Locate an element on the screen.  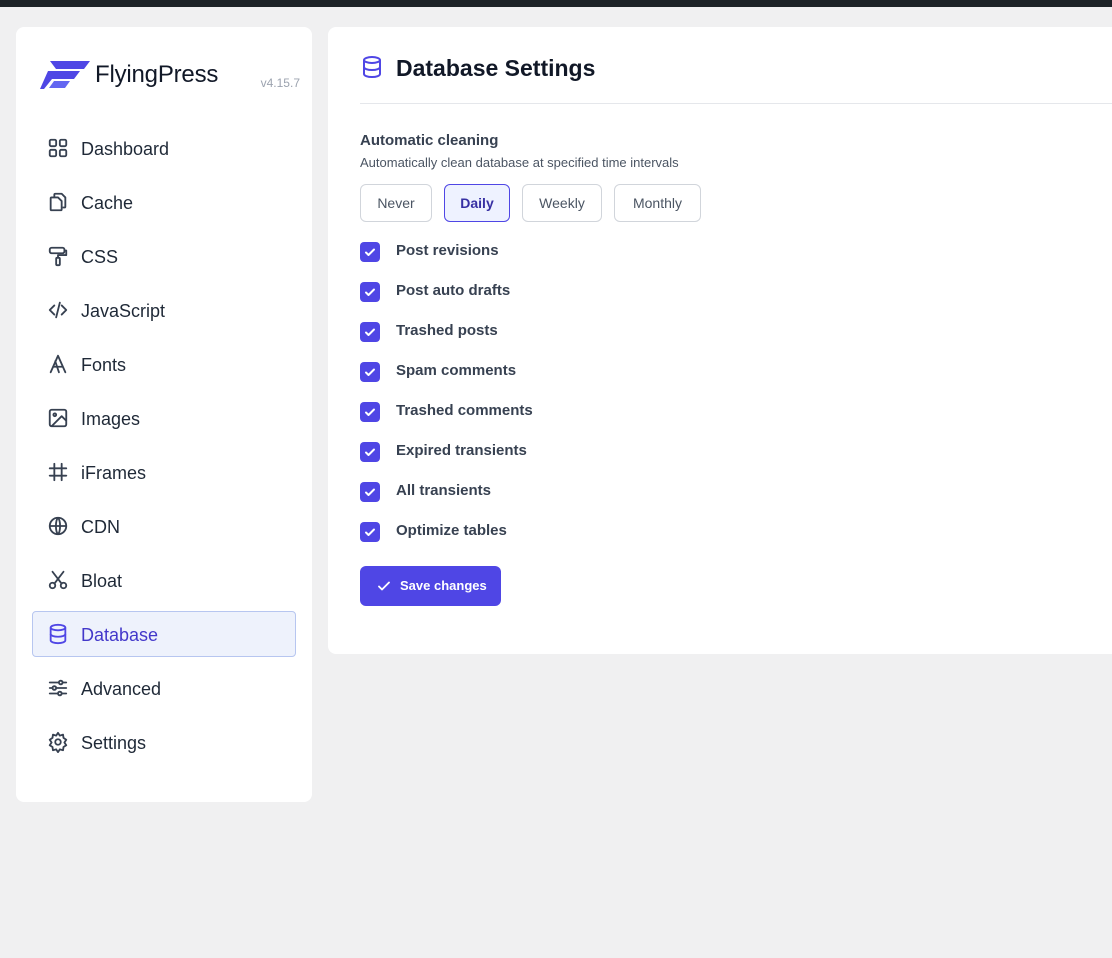
sidebar-item-bloat: Bloat is located at coordinates (164, 580).